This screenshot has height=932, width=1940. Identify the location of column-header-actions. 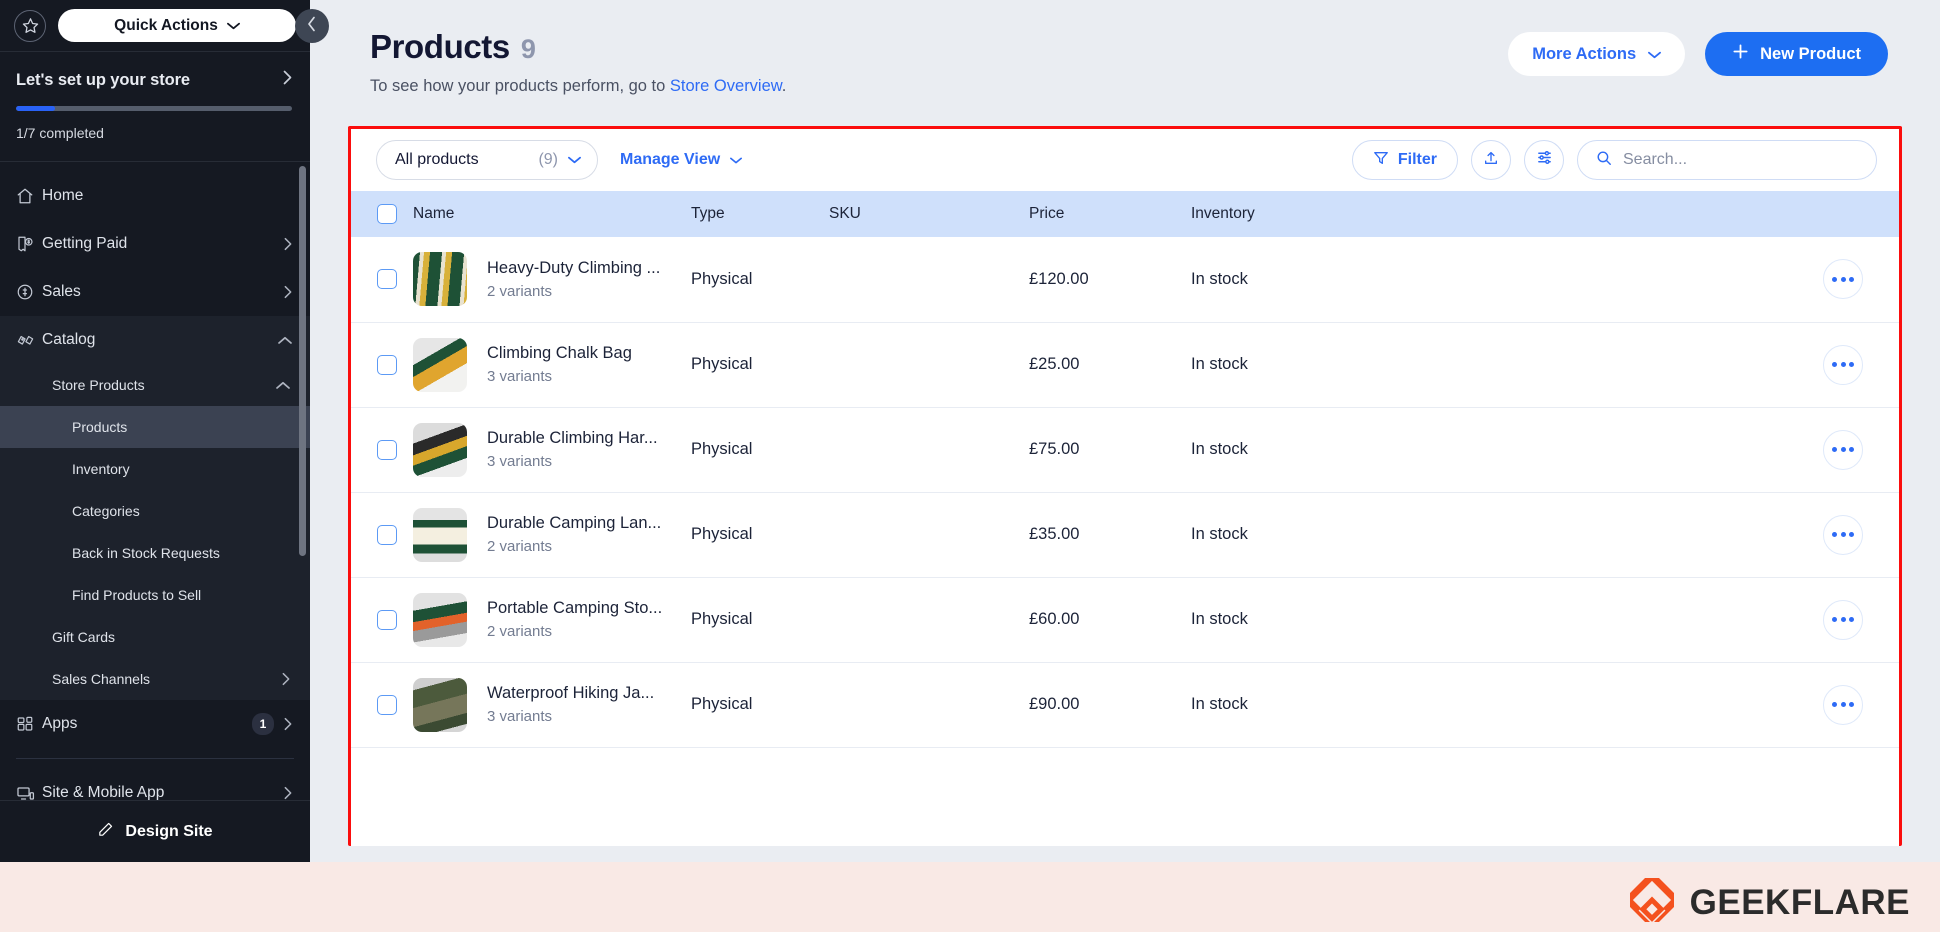
(1695, 214).